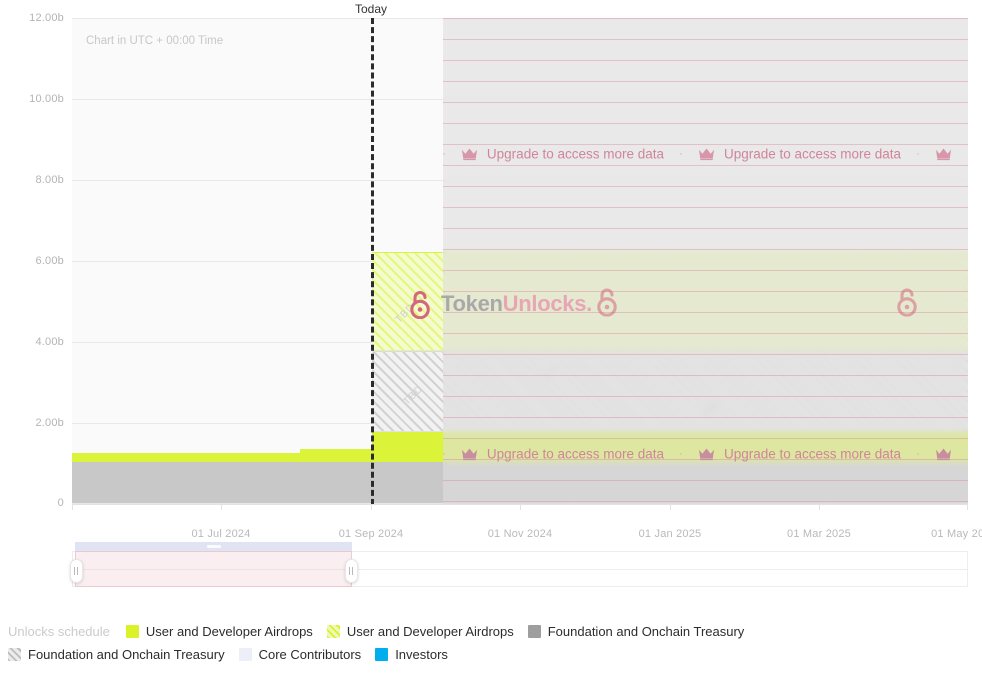 This screenshot has height=679, width=982. I want to click on y-tick-label: 4.00b, so click(49, 342).